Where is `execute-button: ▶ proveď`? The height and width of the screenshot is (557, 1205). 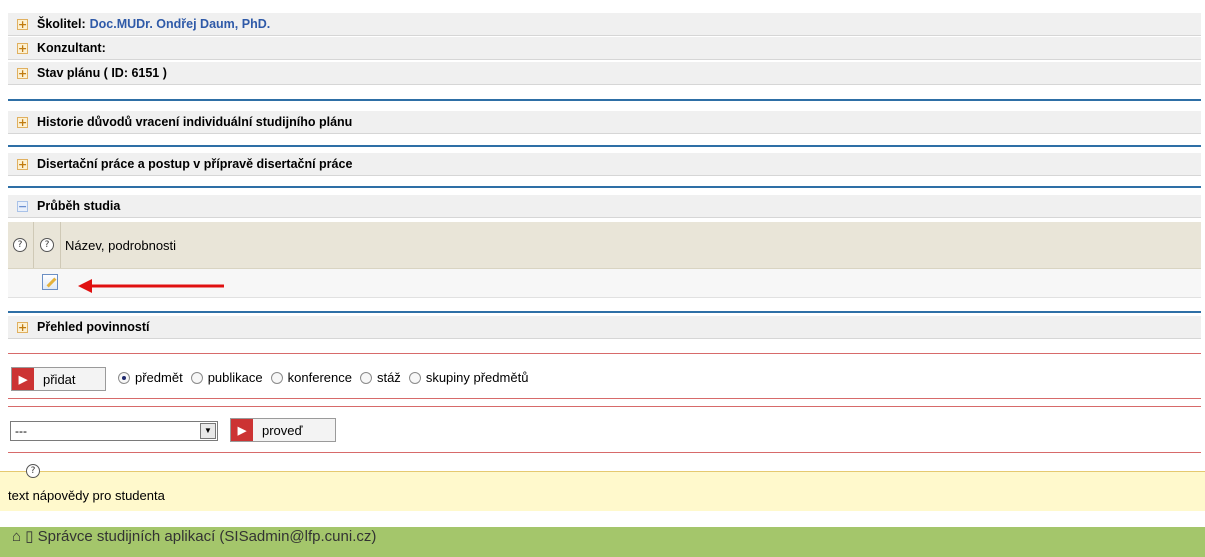
execute-button: ▶ proveď is located at coordinates (283, 430).